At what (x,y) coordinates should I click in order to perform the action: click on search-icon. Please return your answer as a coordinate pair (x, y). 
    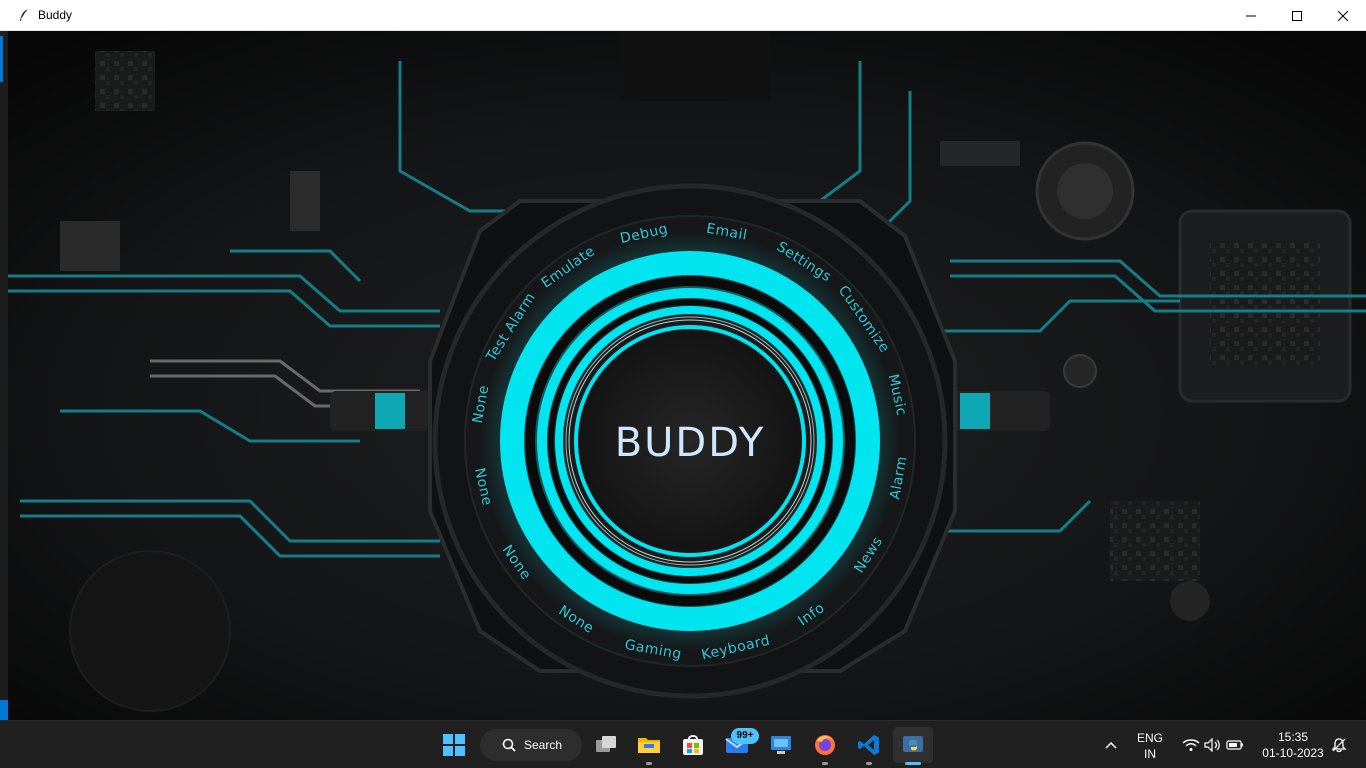
    Looking at the image, I should click on (509, 745).